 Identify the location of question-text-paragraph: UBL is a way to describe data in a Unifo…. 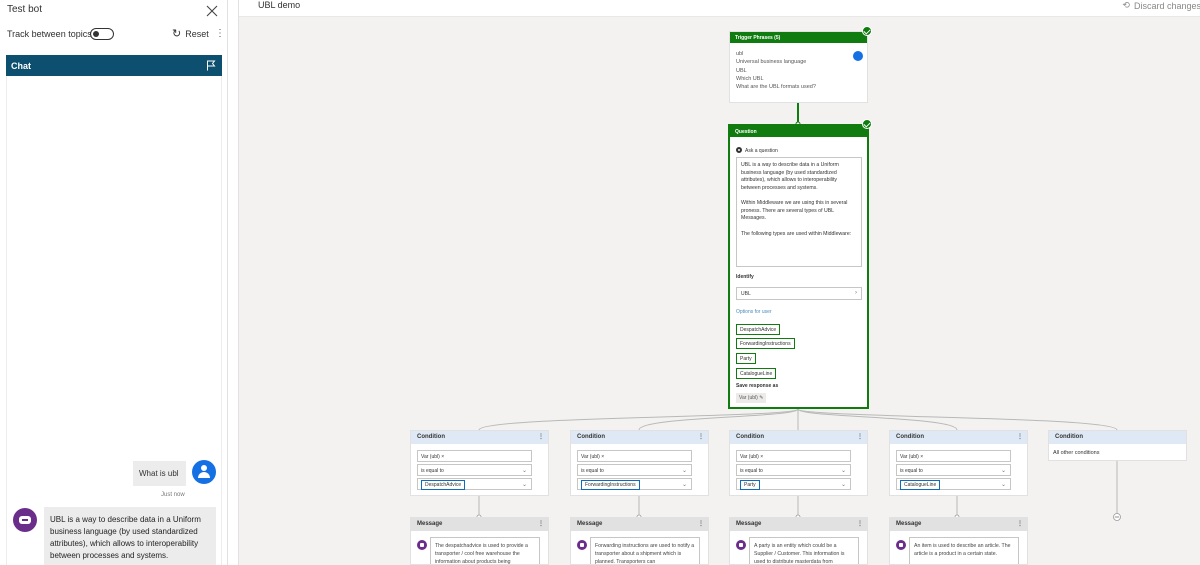
(790, 176).